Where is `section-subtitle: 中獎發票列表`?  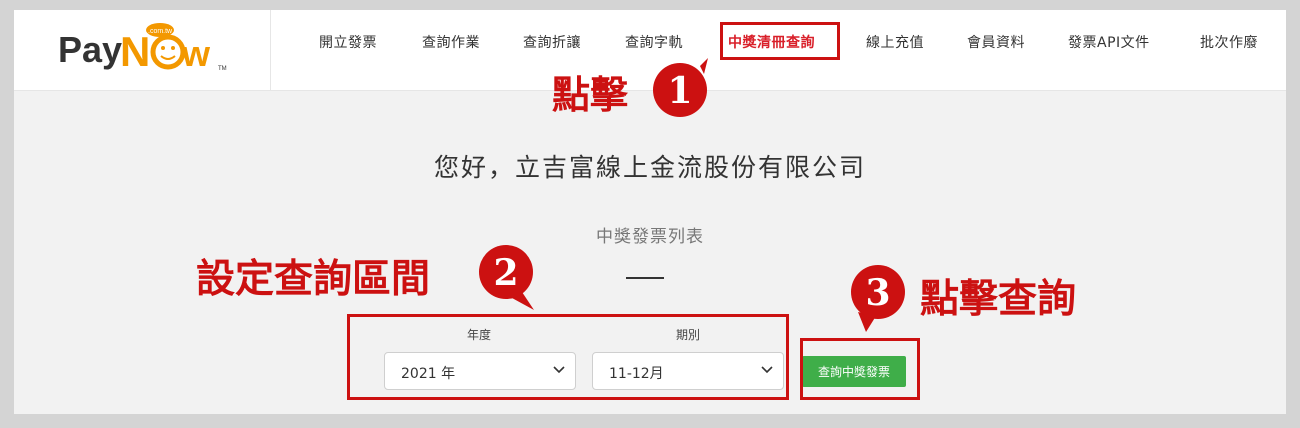
section-subtitle: 中獎發票列表 is located at coordinates (650, 237).